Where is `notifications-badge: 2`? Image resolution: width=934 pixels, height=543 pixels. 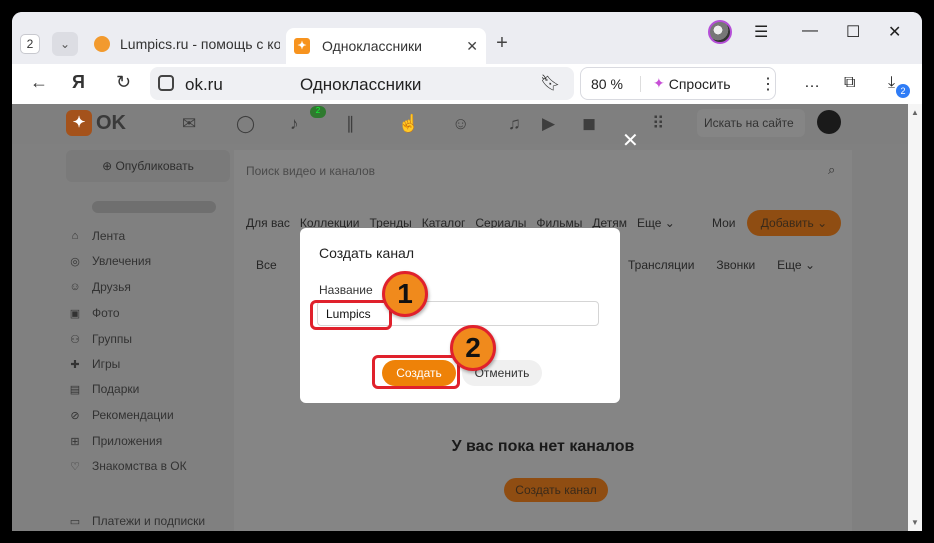
notifications-badge: 2 is located at coordinates (318, 112).